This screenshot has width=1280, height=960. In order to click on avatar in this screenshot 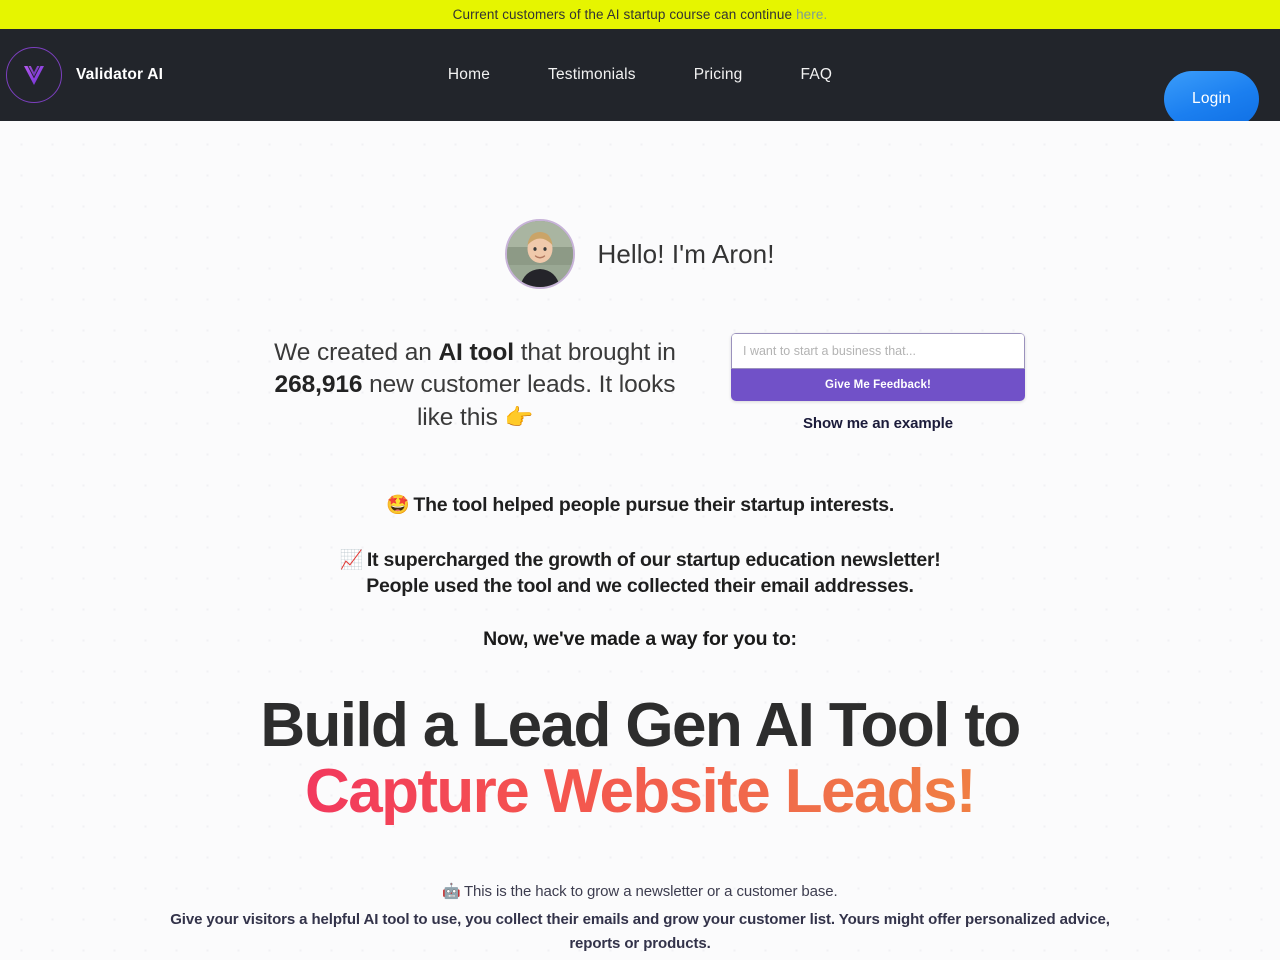, I will do `click(540, 254)`.